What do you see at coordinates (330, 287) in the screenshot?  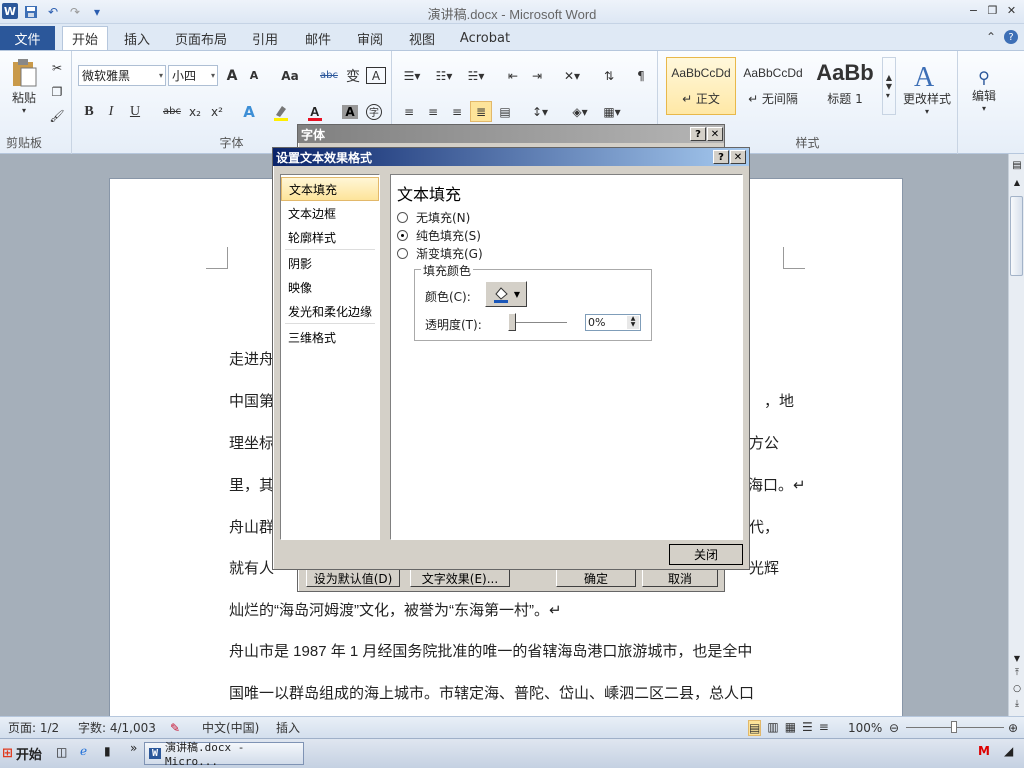 I see `nav-reflection: 映像` at bounding box center [330, 287].